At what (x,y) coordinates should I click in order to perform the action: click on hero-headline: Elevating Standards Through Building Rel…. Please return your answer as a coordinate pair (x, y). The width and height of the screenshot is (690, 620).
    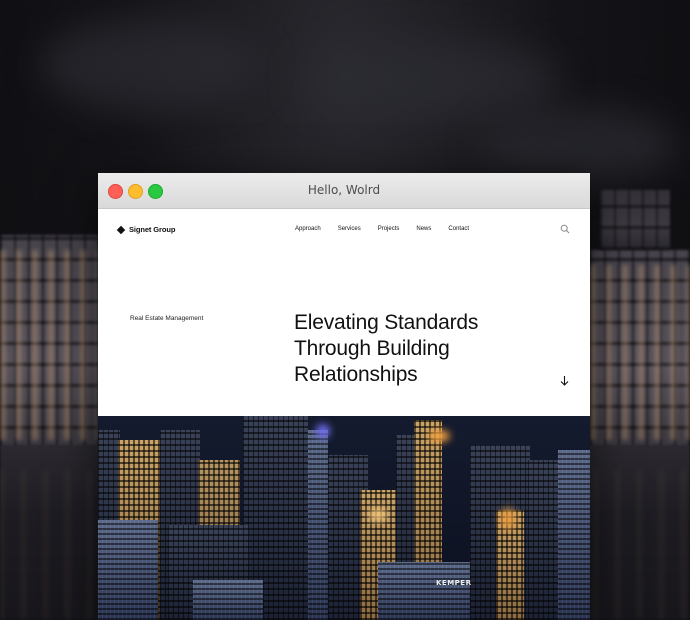
    Looking at the image, I should click on (386, 348).